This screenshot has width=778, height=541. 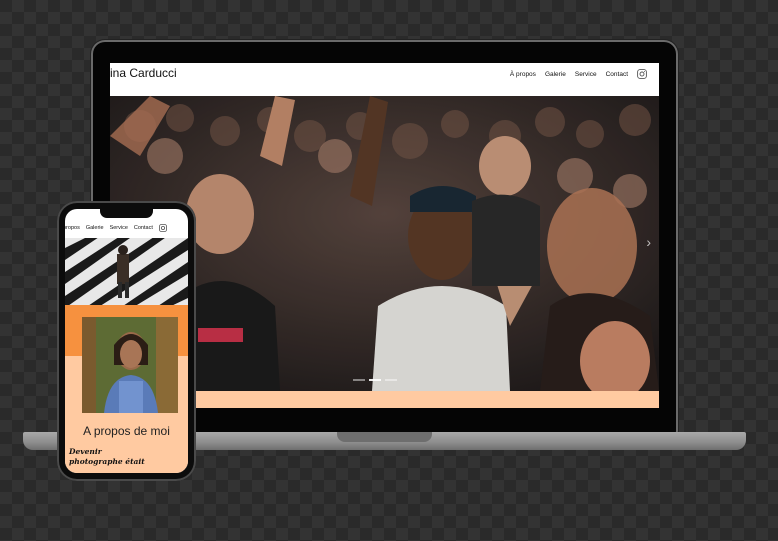 I want to click on chevron-right-icon: ›, so click(x=648, y=242).